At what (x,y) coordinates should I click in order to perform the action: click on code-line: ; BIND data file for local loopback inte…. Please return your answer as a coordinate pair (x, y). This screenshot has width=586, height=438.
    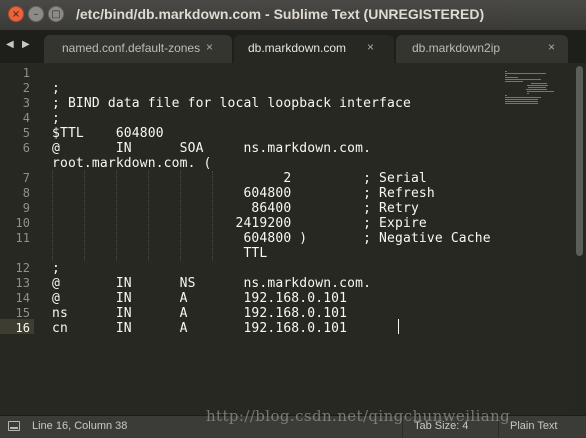
    Looking at the image, I should click on (231, 103).